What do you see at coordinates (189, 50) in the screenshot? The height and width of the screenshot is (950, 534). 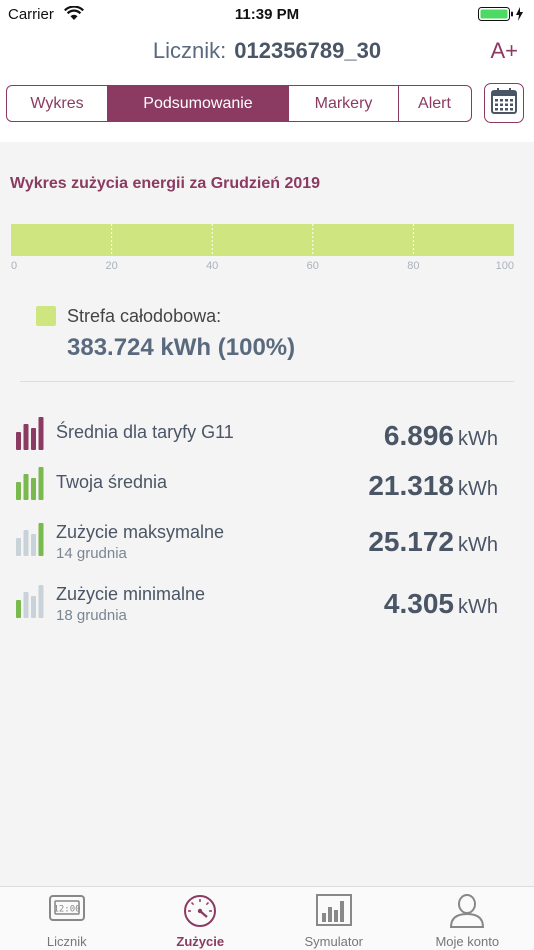 I see `meter-label: Licznik:` at bounding box center [189, 50].